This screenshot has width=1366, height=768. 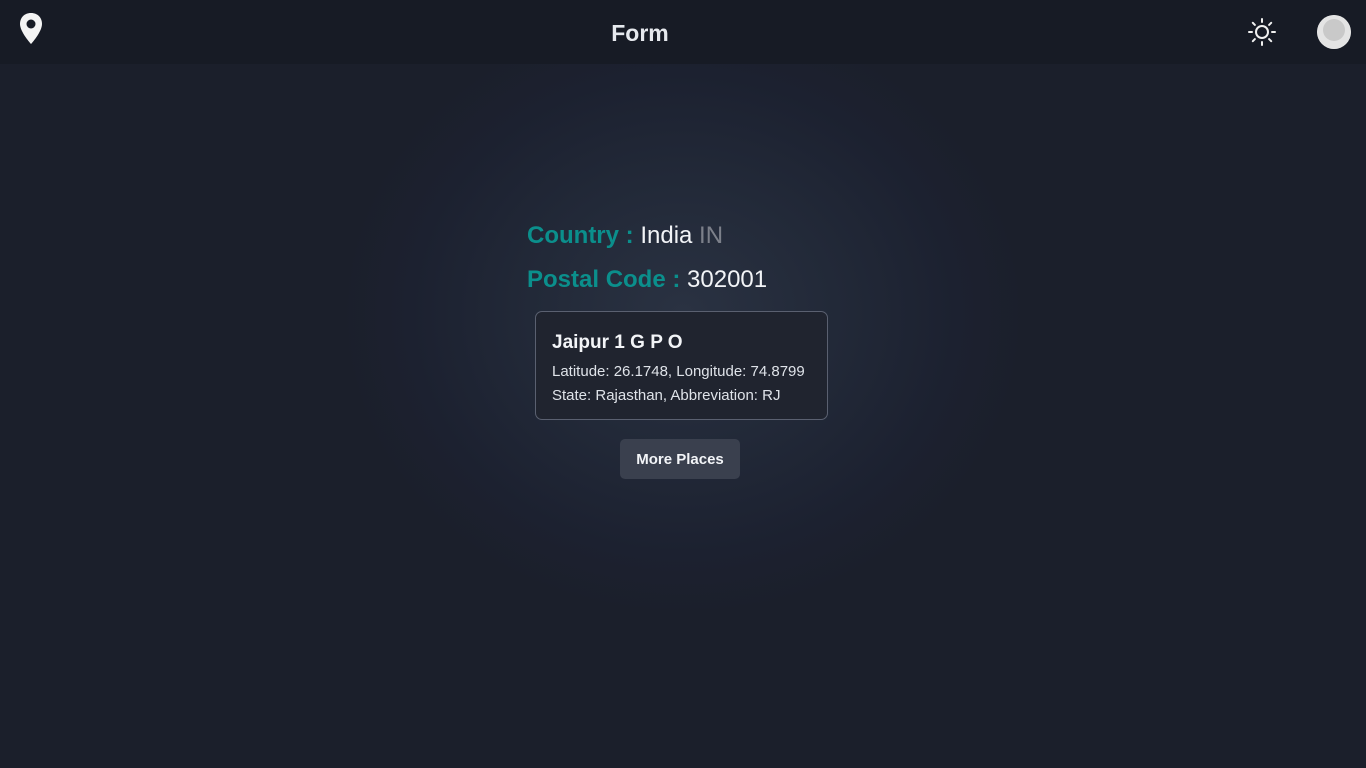 I want to click on place-coordinates: Latitude: 26.1748, Longitude: 74.8799, so click(x=678, y=371).